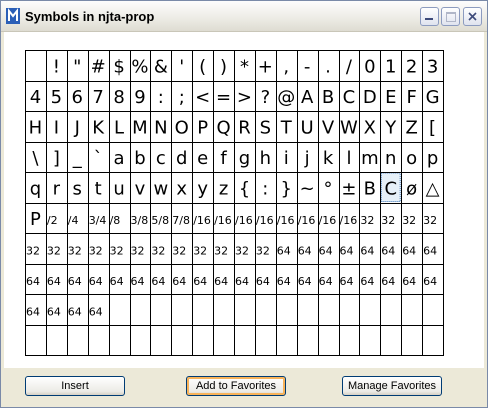 This screenshot has width=488, height=408. Describe the element at coordinates (77, 187) in the screenshot. I see `symbol-cell: s` at that location.